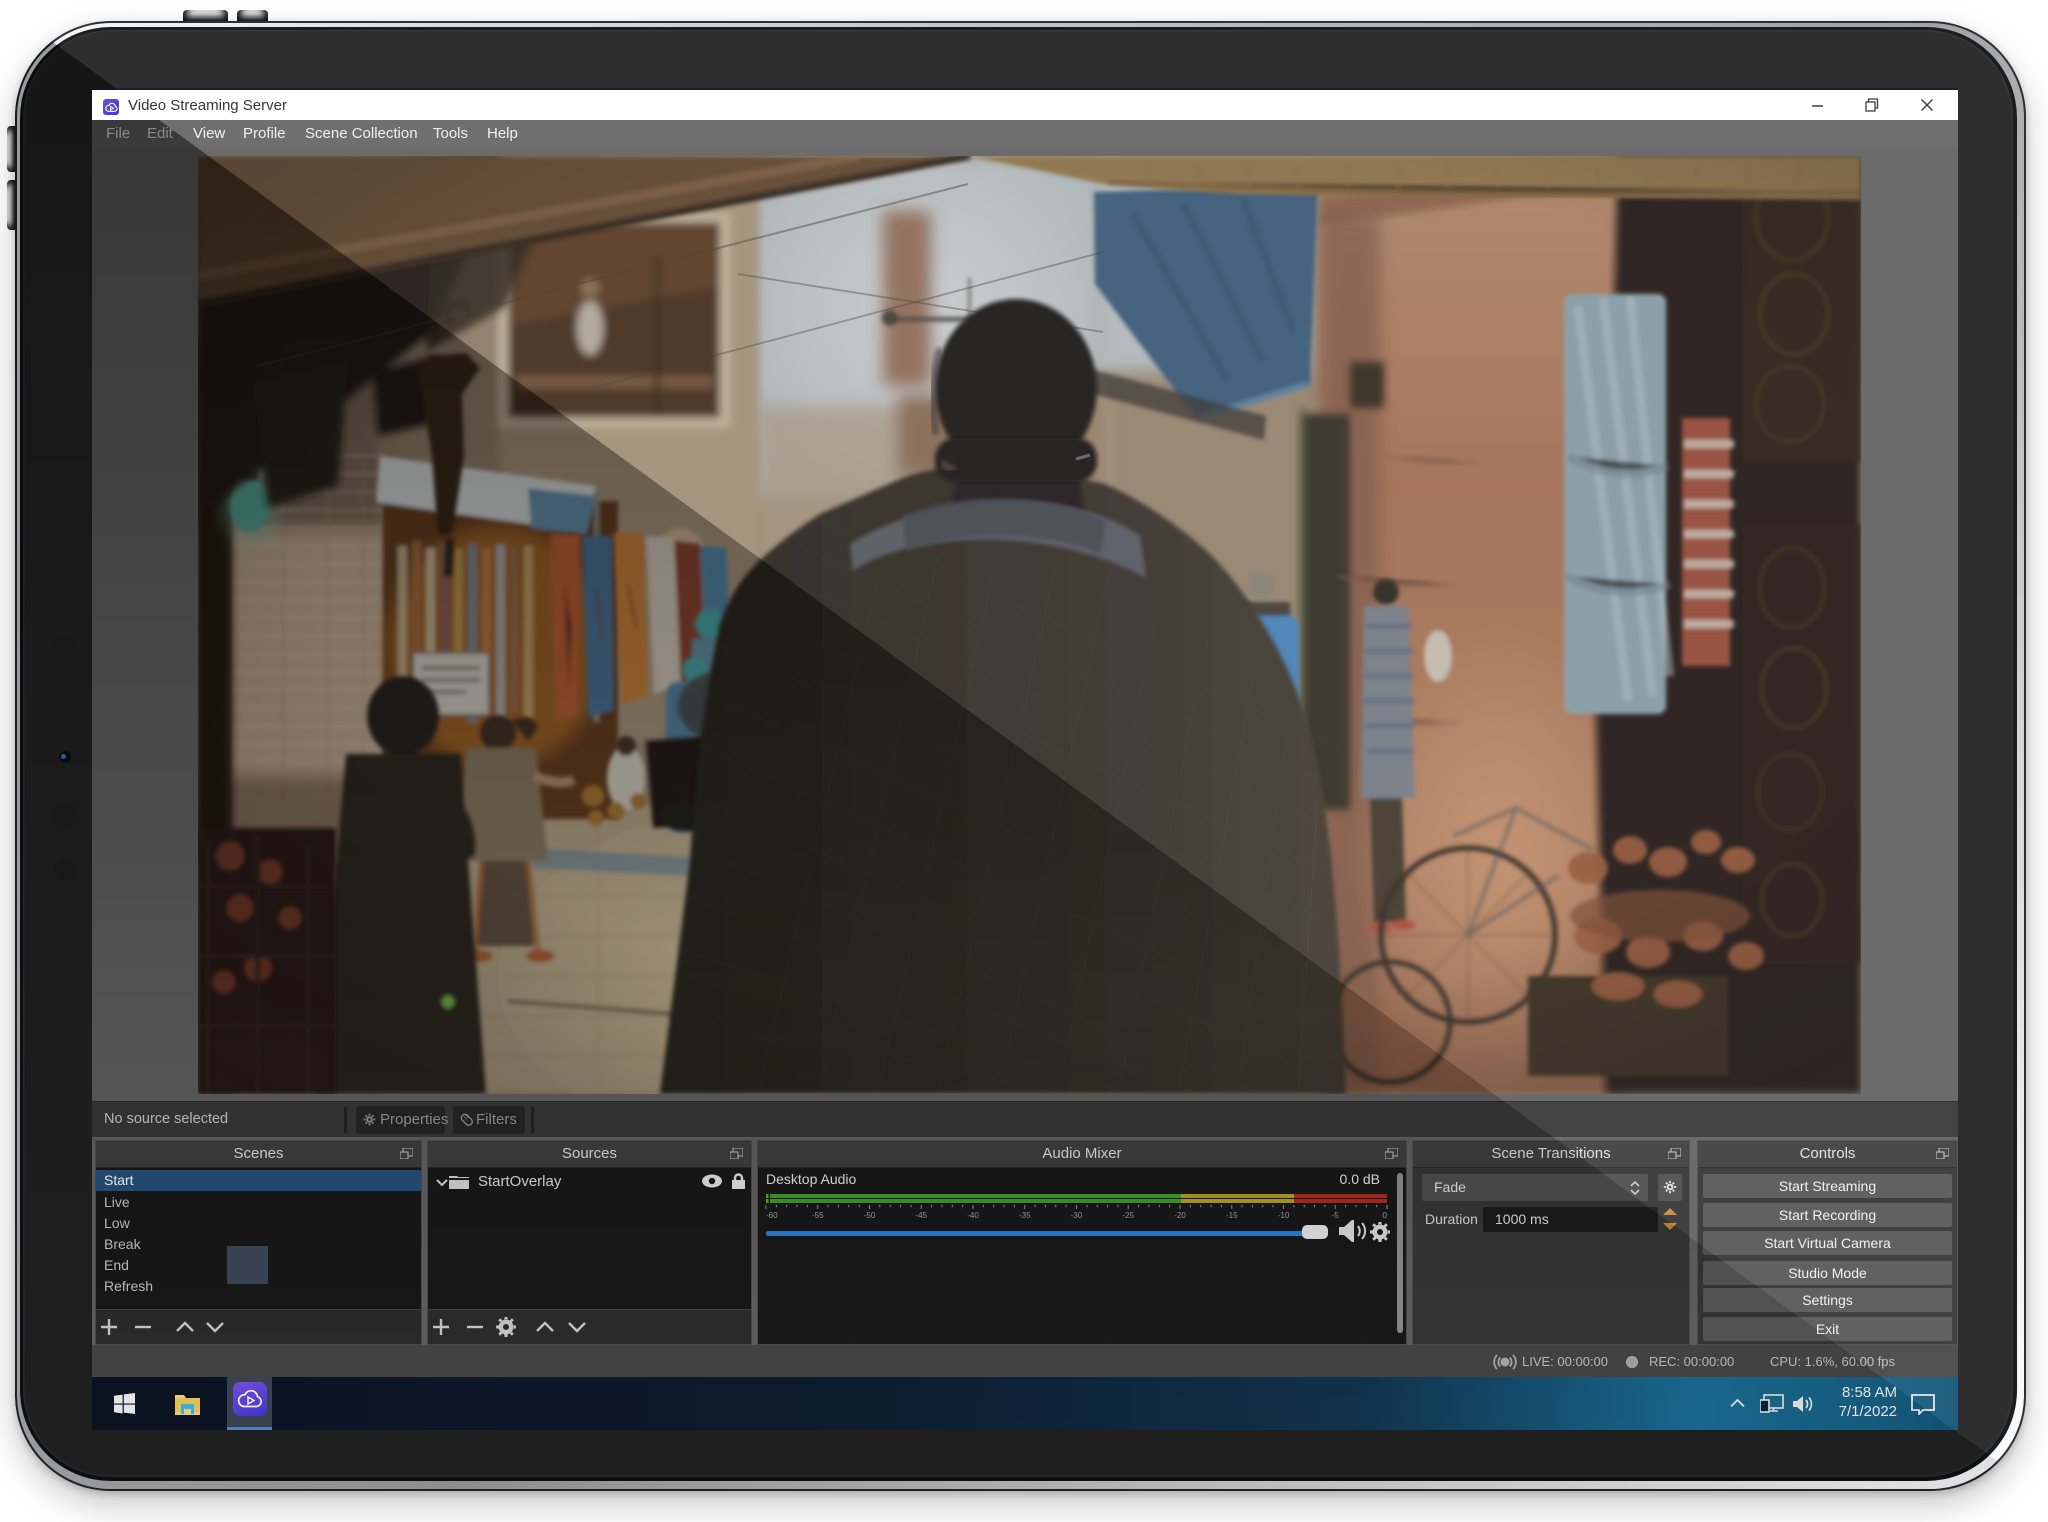  I want to click on svg-text: -20, so click(1180, 1215).